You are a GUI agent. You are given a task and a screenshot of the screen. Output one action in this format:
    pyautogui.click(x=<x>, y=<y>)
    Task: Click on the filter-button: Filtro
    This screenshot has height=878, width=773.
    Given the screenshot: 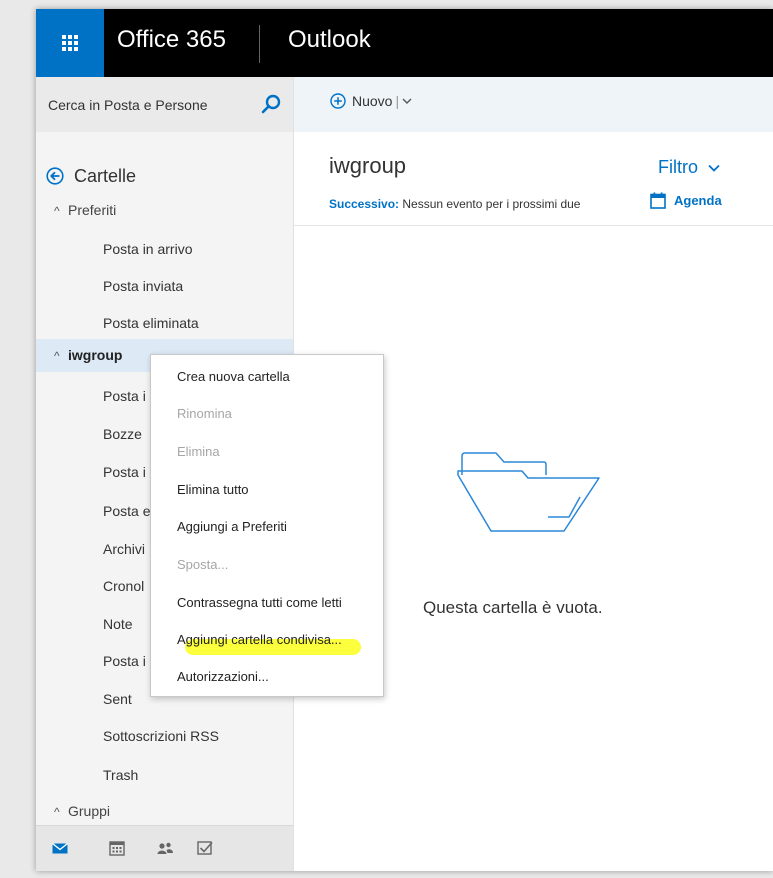 What is the action you would take?
    pyautogui.click(x=689, y=167)
    